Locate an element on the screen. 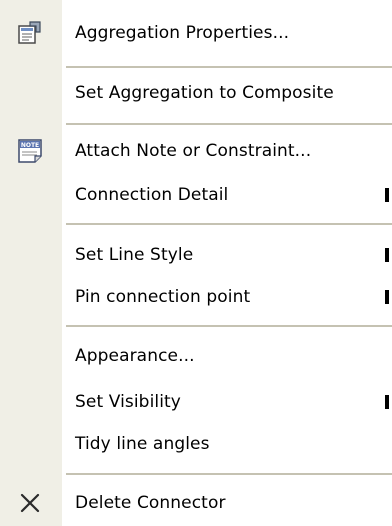 The image size is (392, 526). menu-item-delete-connector: Delete Connector is located at coordinates (196, 503).